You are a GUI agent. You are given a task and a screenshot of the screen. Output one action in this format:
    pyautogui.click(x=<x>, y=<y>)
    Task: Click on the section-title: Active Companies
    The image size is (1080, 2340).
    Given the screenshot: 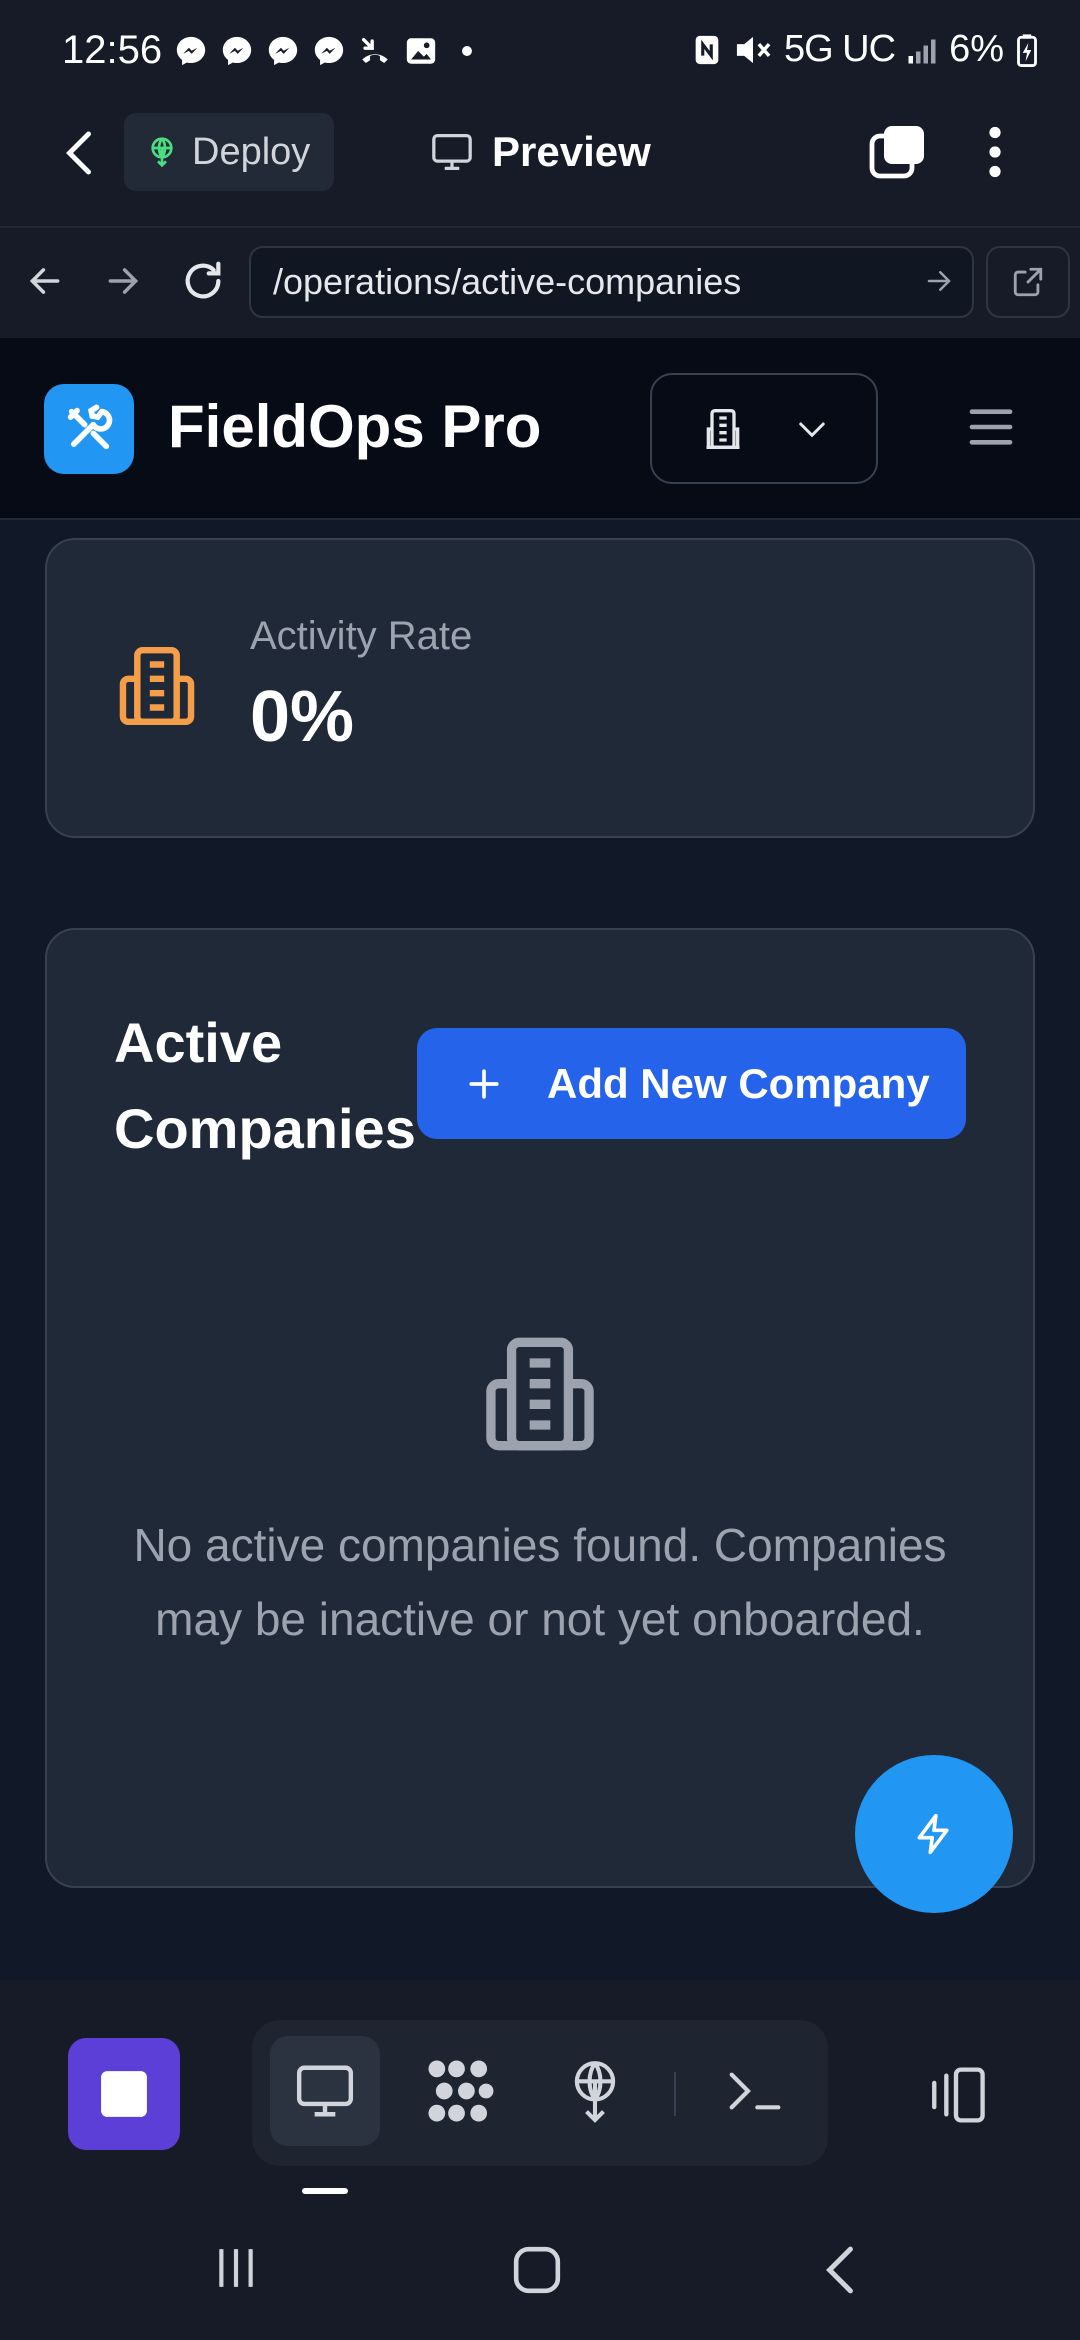 What is the action you would take?
    pyautogui.click(x=265, y=1085)
    